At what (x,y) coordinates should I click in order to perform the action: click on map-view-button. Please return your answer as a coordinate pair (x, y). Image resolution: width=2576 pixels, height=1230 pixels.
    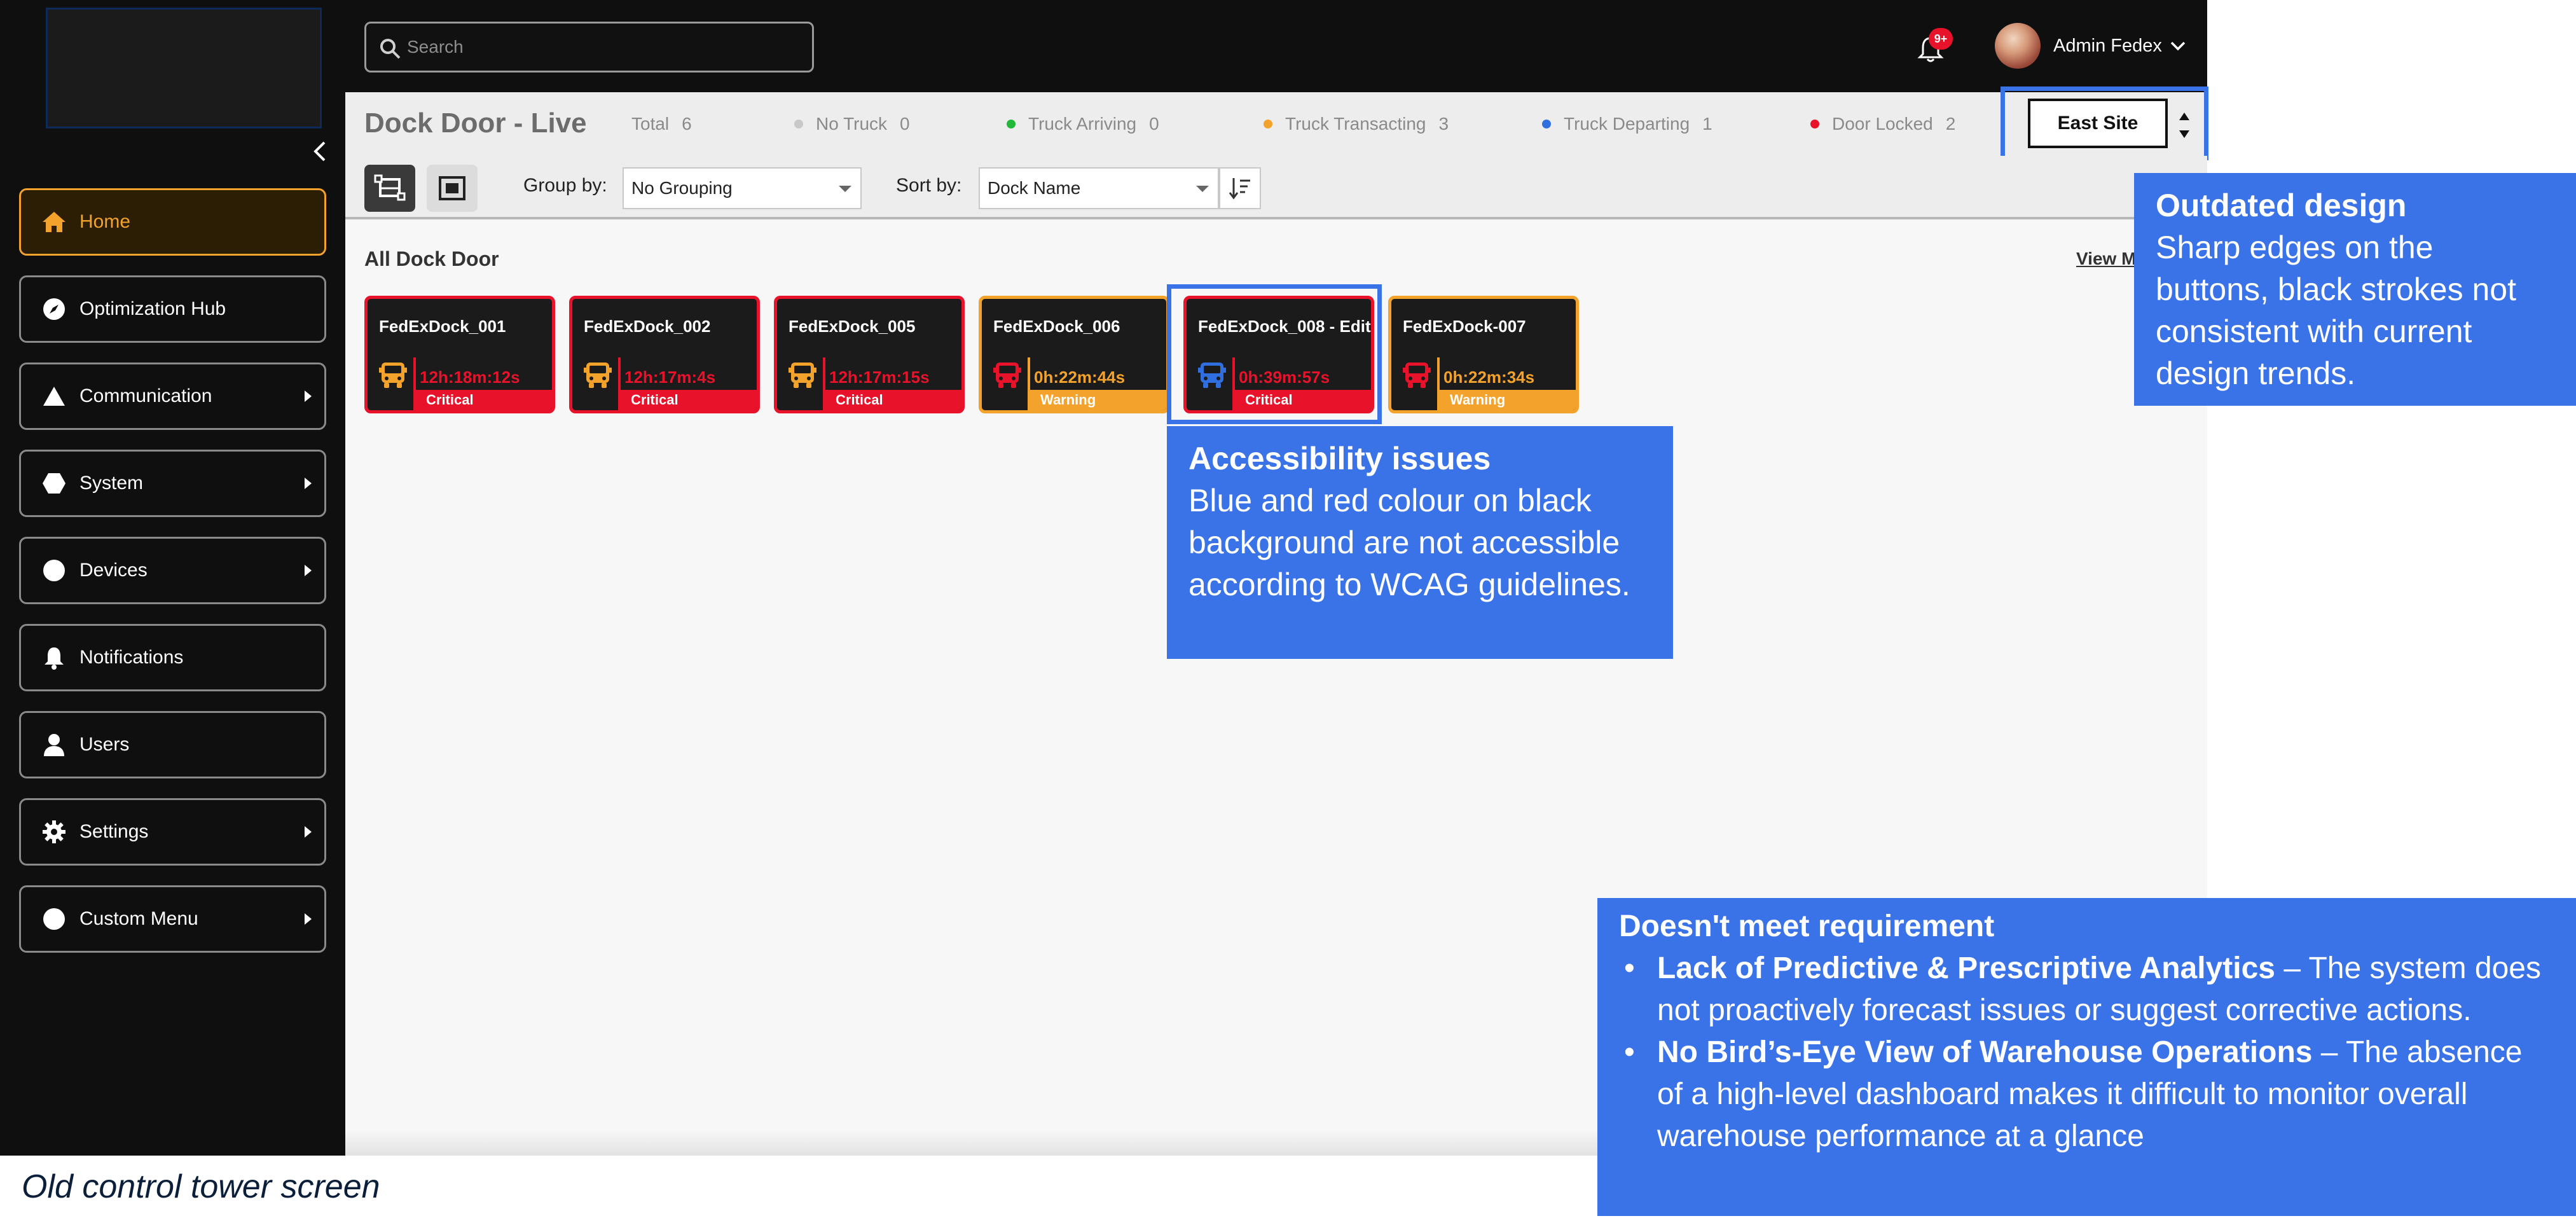
    Looking at the image, I should click on (389, 188).